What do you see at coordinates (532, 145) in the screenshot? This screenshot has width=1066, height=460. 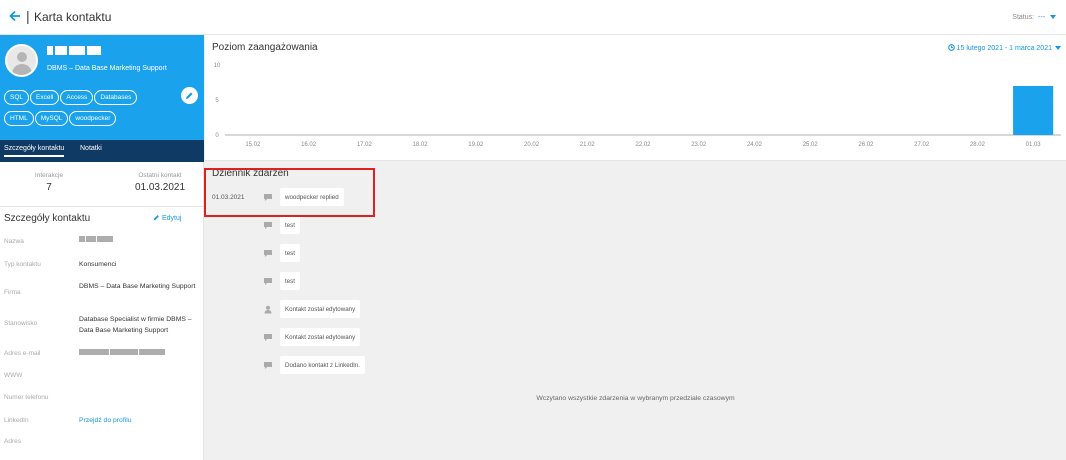 I see `x-tick-label: 20.02` at bounding box center [532, 145].